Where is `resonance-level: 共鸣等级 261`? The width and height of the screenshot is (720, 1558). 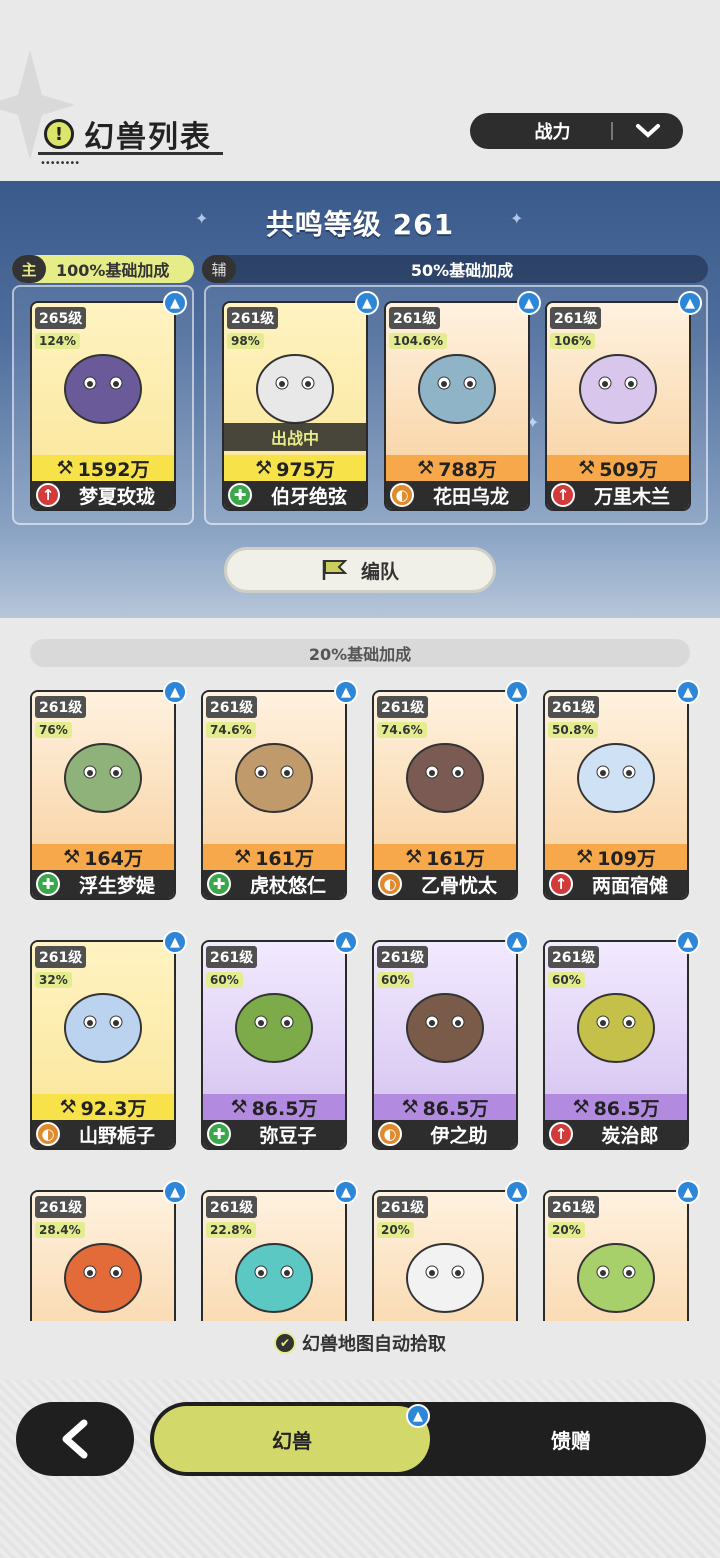
resonance-level: 共鸣等级 261 is located at coordinates (360, 224).